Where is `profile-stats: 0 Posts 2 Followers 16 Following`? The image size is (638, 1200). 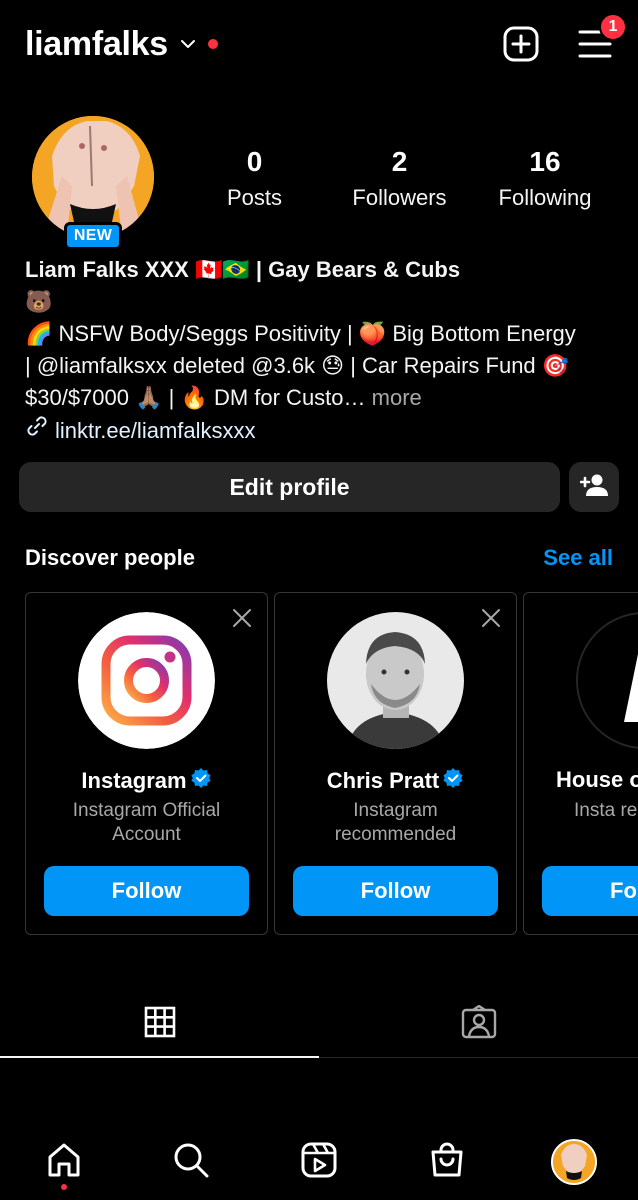
profile-stats: 0 Posts 2 Followers 16 Following is located at coordinates (400, 179).